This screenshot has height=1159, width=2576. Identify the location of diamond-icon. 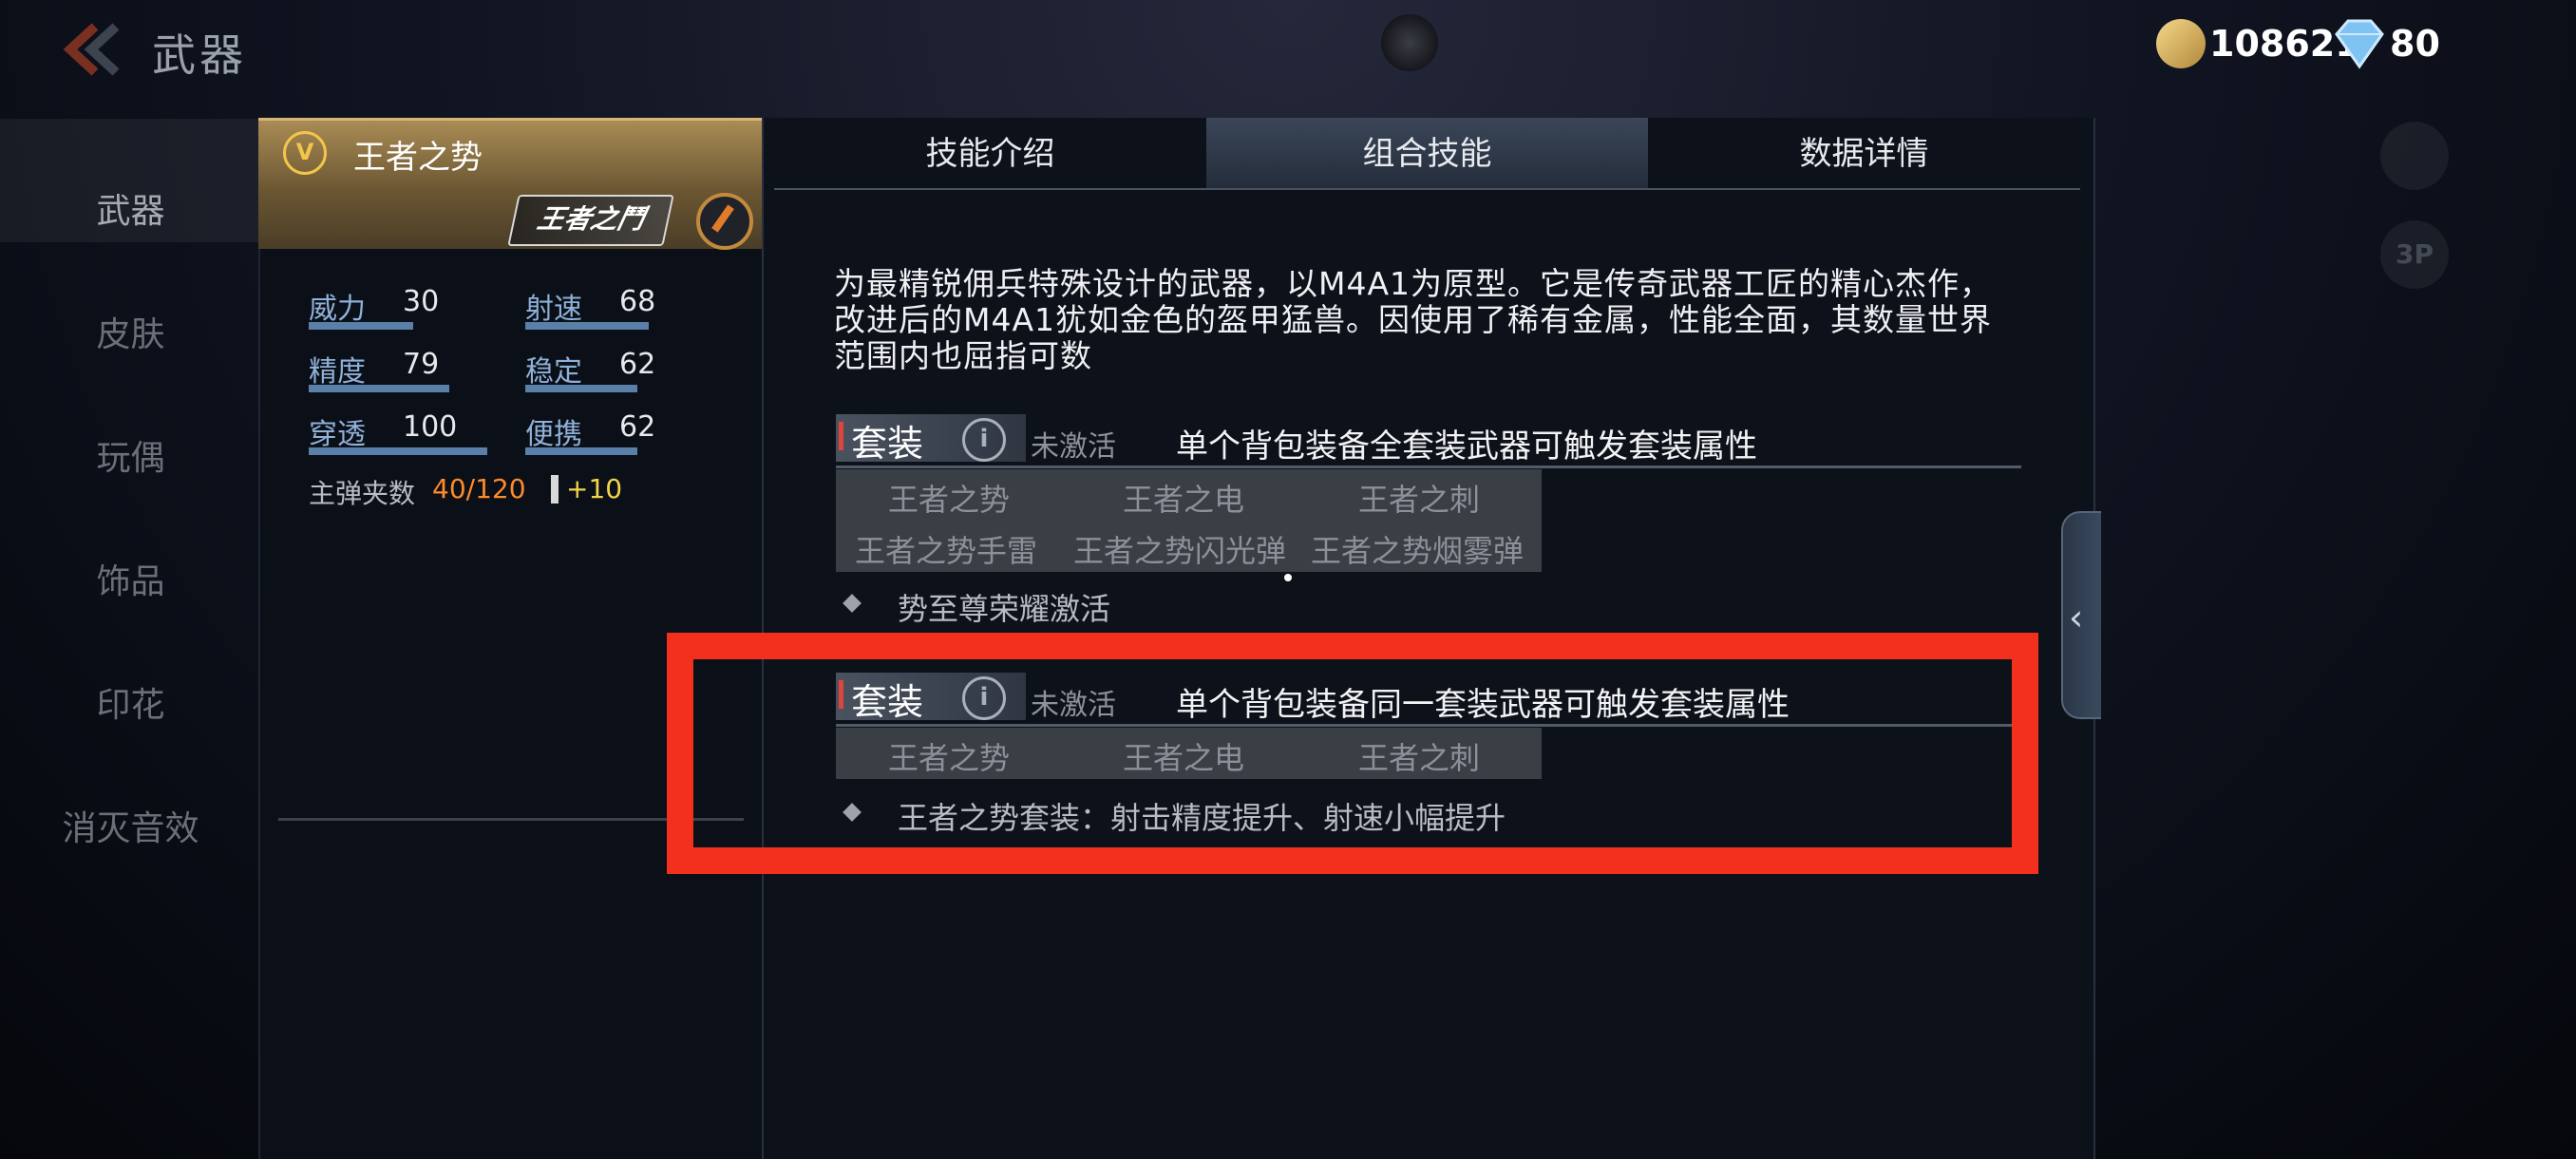
(2359, 43).